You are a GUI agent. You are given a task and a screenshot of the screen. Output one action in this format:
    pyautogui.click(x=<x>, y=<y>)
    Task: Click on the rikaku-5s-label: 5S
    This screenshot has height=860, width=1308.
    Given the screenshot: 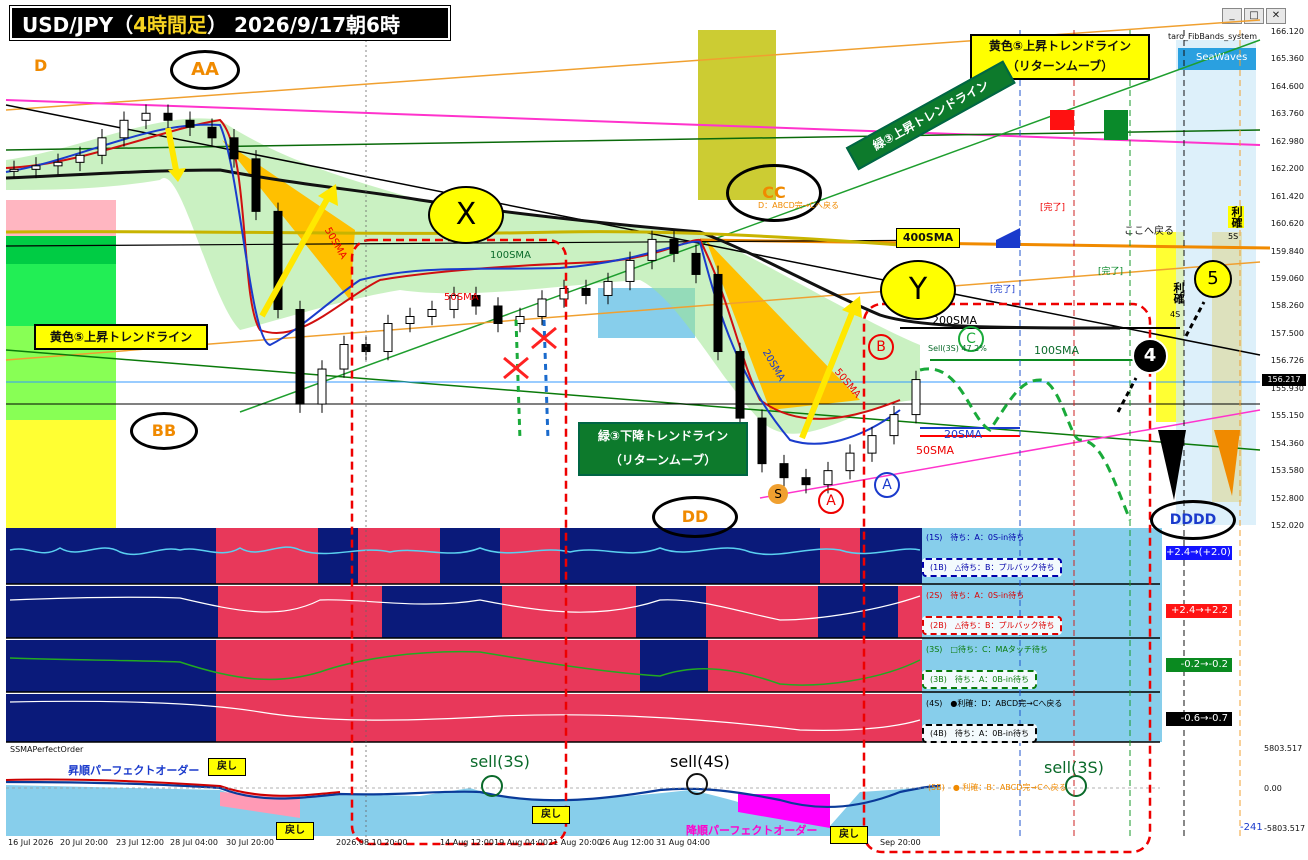 What is the action you would take?
    pyautogui.click(x=1233, y=236)
    